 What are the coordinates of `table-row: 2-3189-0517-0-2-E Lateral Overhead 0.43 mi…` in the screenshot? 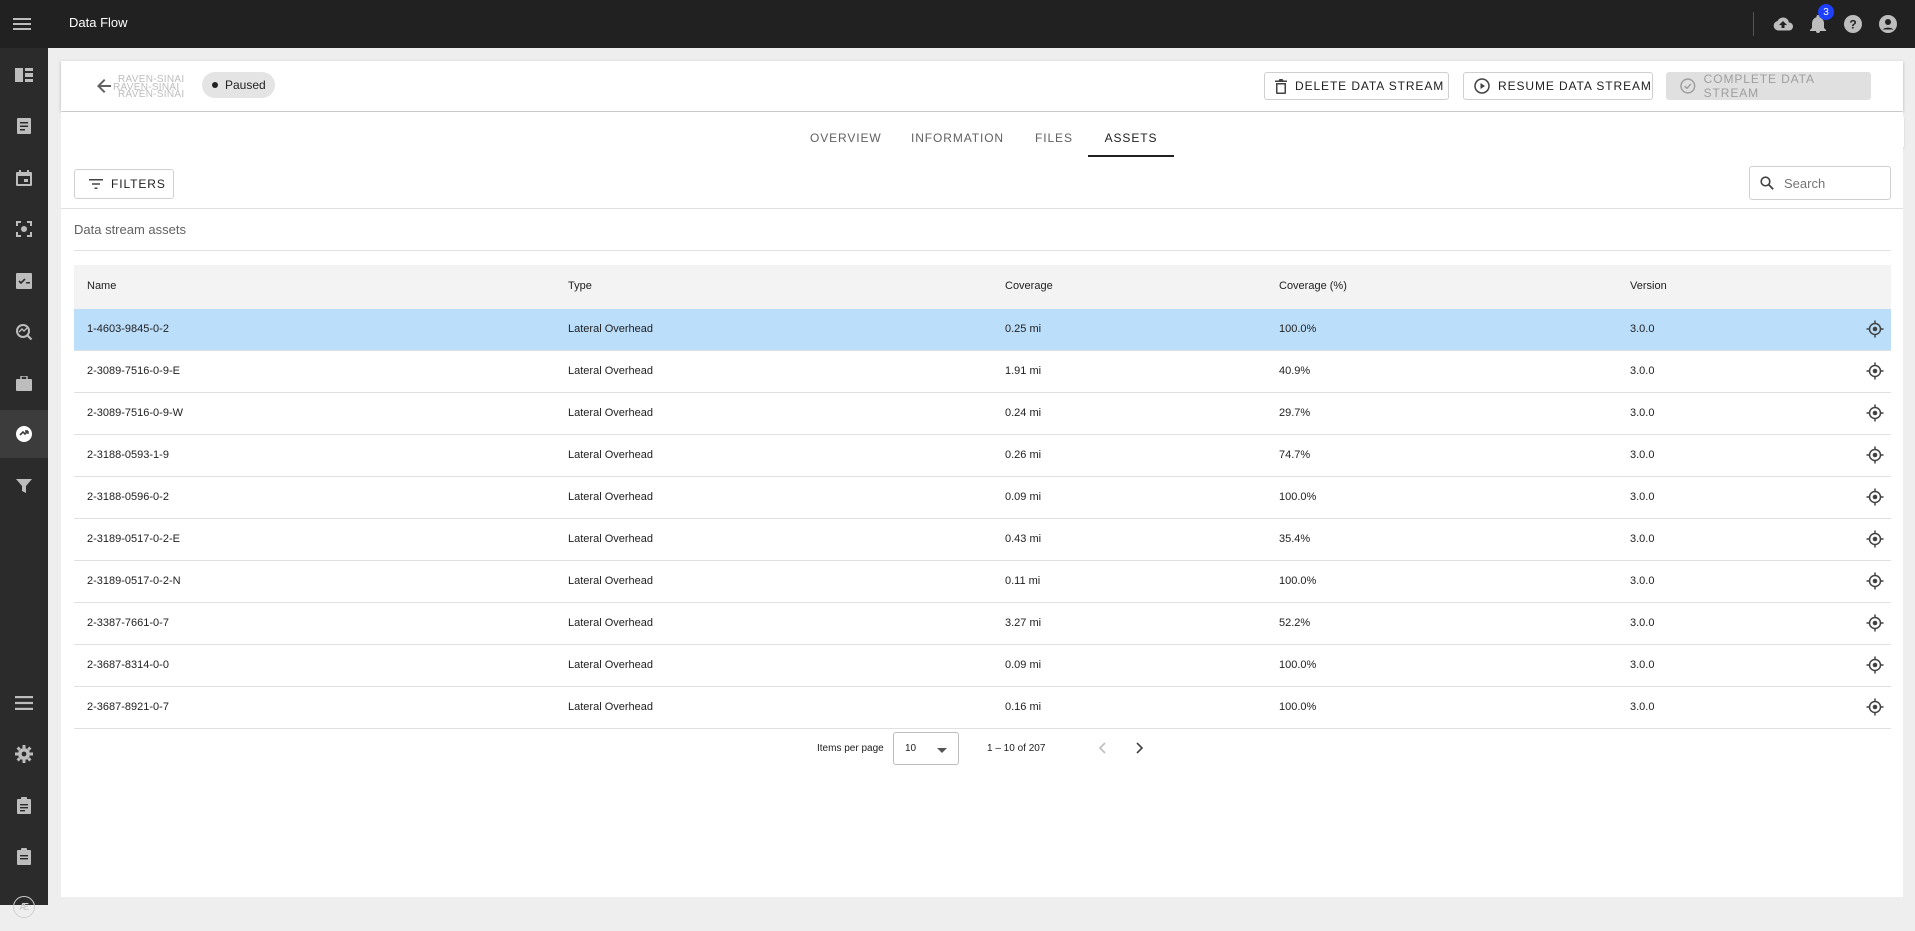 It's located at (982, 540).